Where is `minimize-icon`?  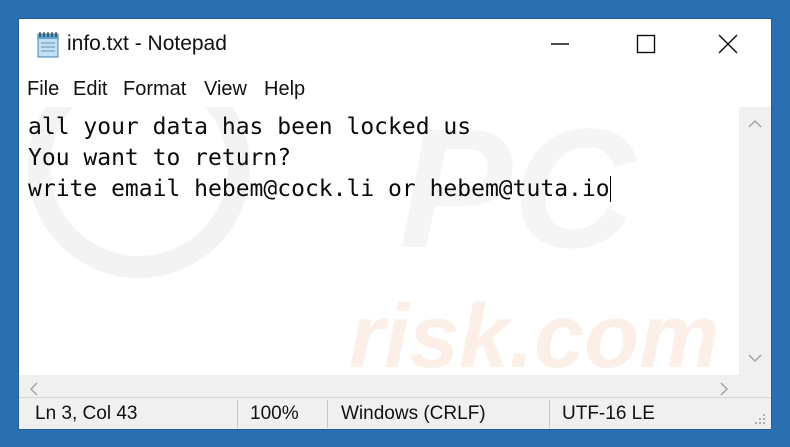 minimize-icon is located at coordinates (560, 44).